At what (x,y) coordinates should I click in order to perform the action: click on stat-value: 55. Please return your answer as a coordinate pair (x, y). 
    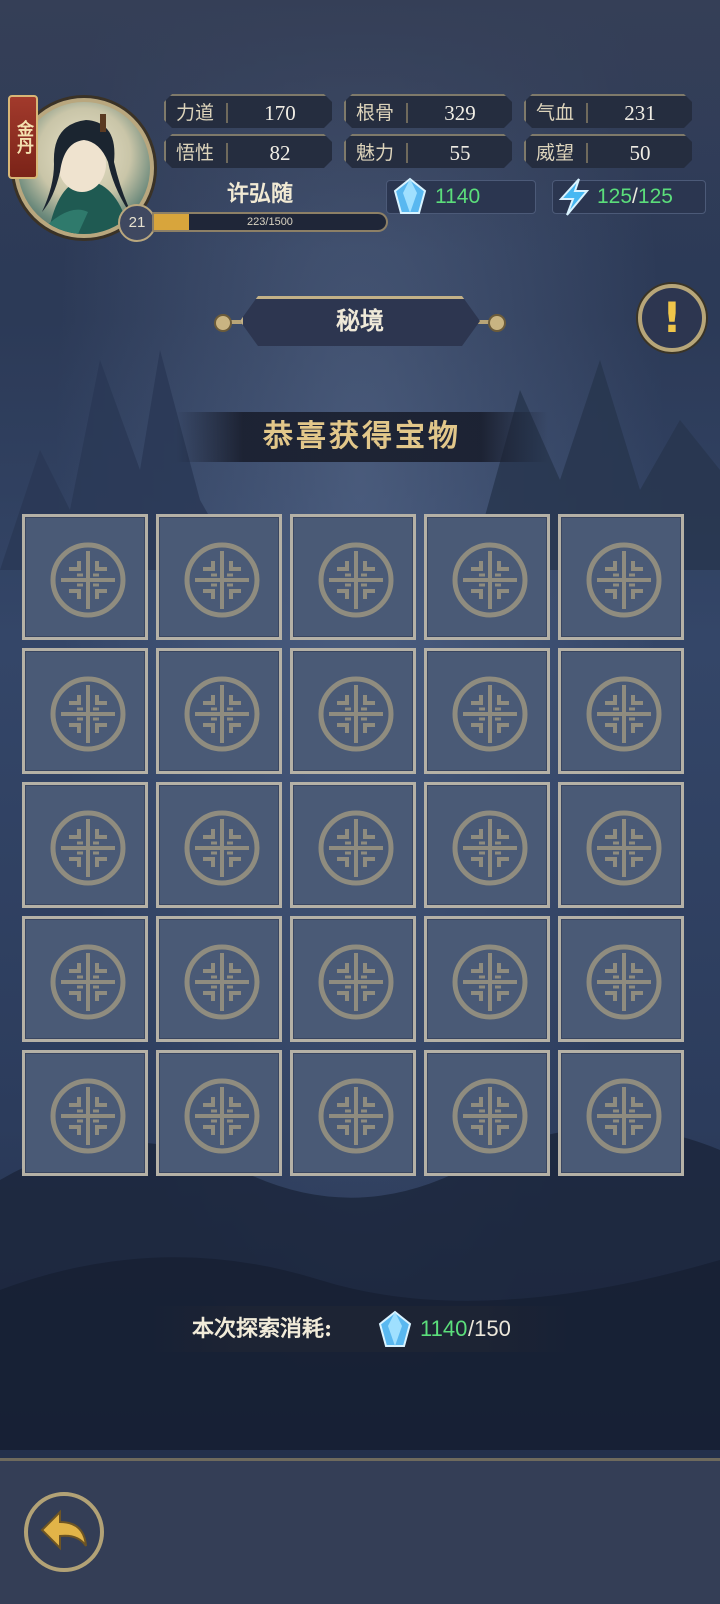
    Looking at the image, I should click on (460, 153).